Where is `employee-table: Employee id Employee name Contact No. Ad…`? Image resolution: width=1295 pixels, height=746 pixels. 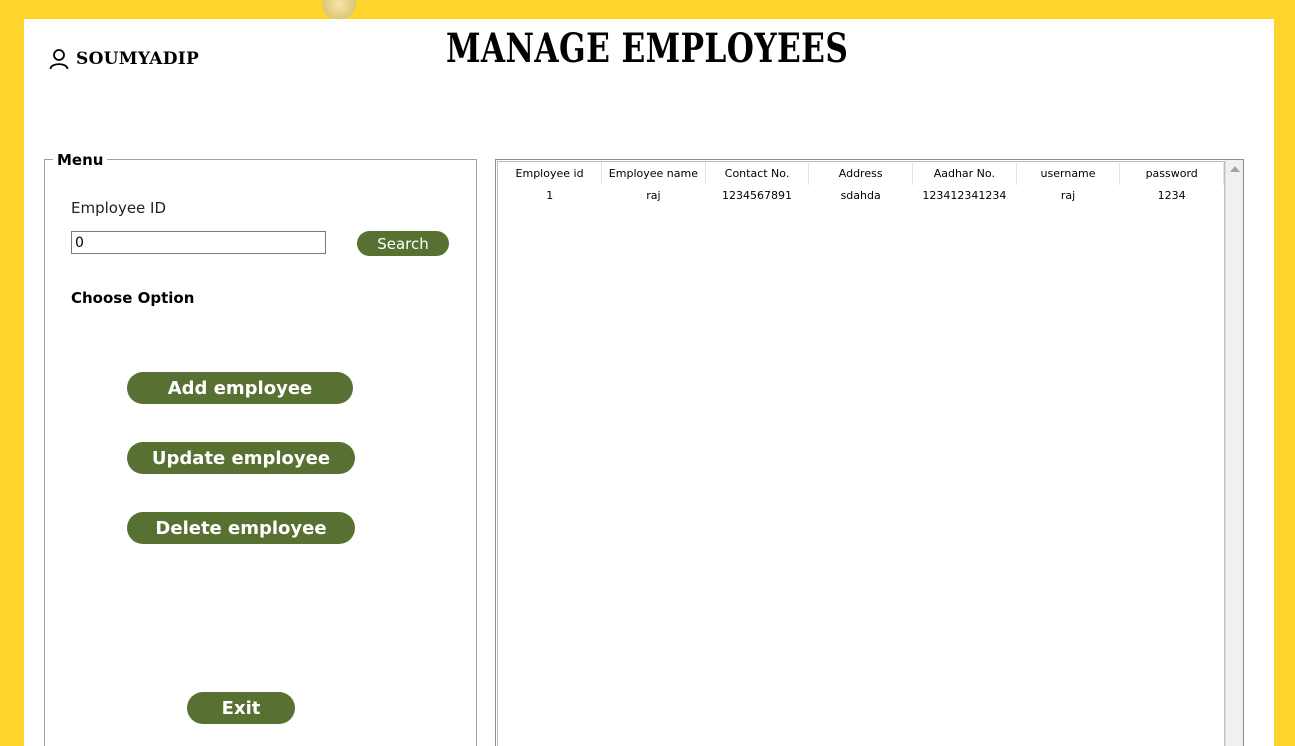
employee-table: Employee id Employee name Contact No. Ad… is located at coordinates (861, 184).